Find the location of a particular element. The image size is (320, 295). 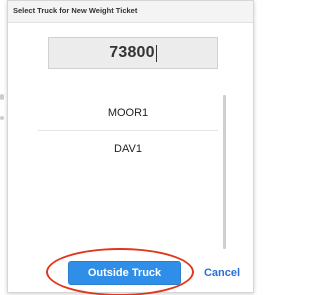

truck-number-value: 73800 is located at coordinates (132, 52).